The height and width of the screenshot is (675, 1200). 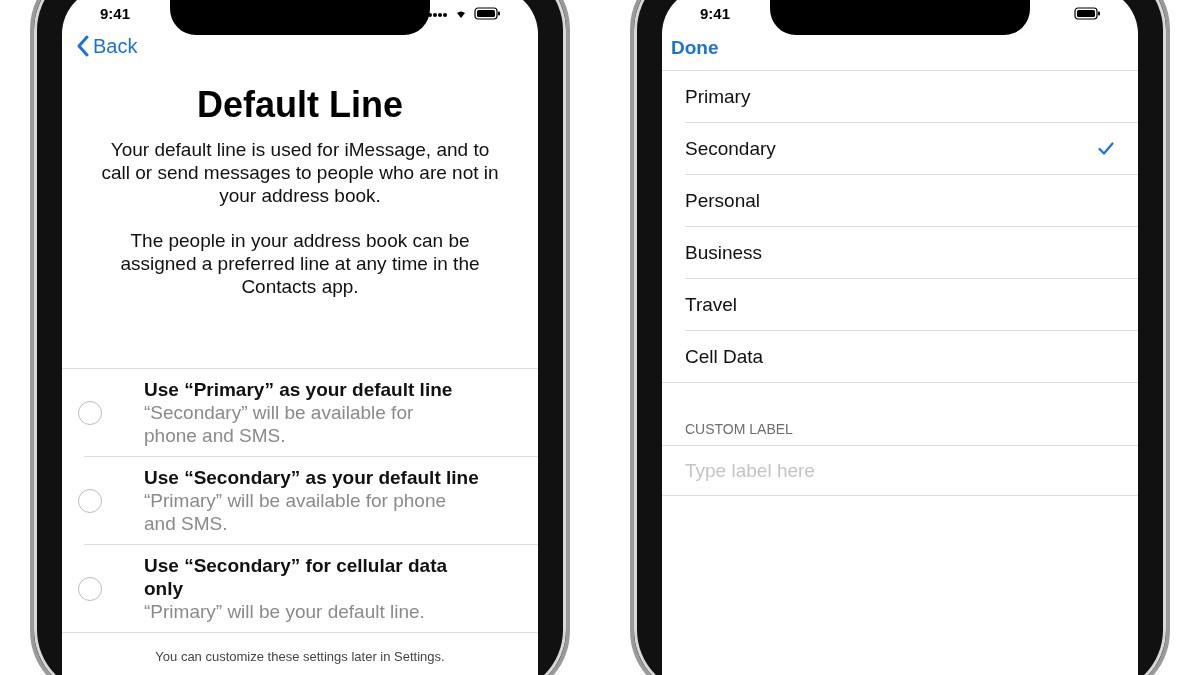 What do you see at coordinates (724, 252) in the screenshot?
I see `label-option-text: Business` at bounding box center [724, 252].